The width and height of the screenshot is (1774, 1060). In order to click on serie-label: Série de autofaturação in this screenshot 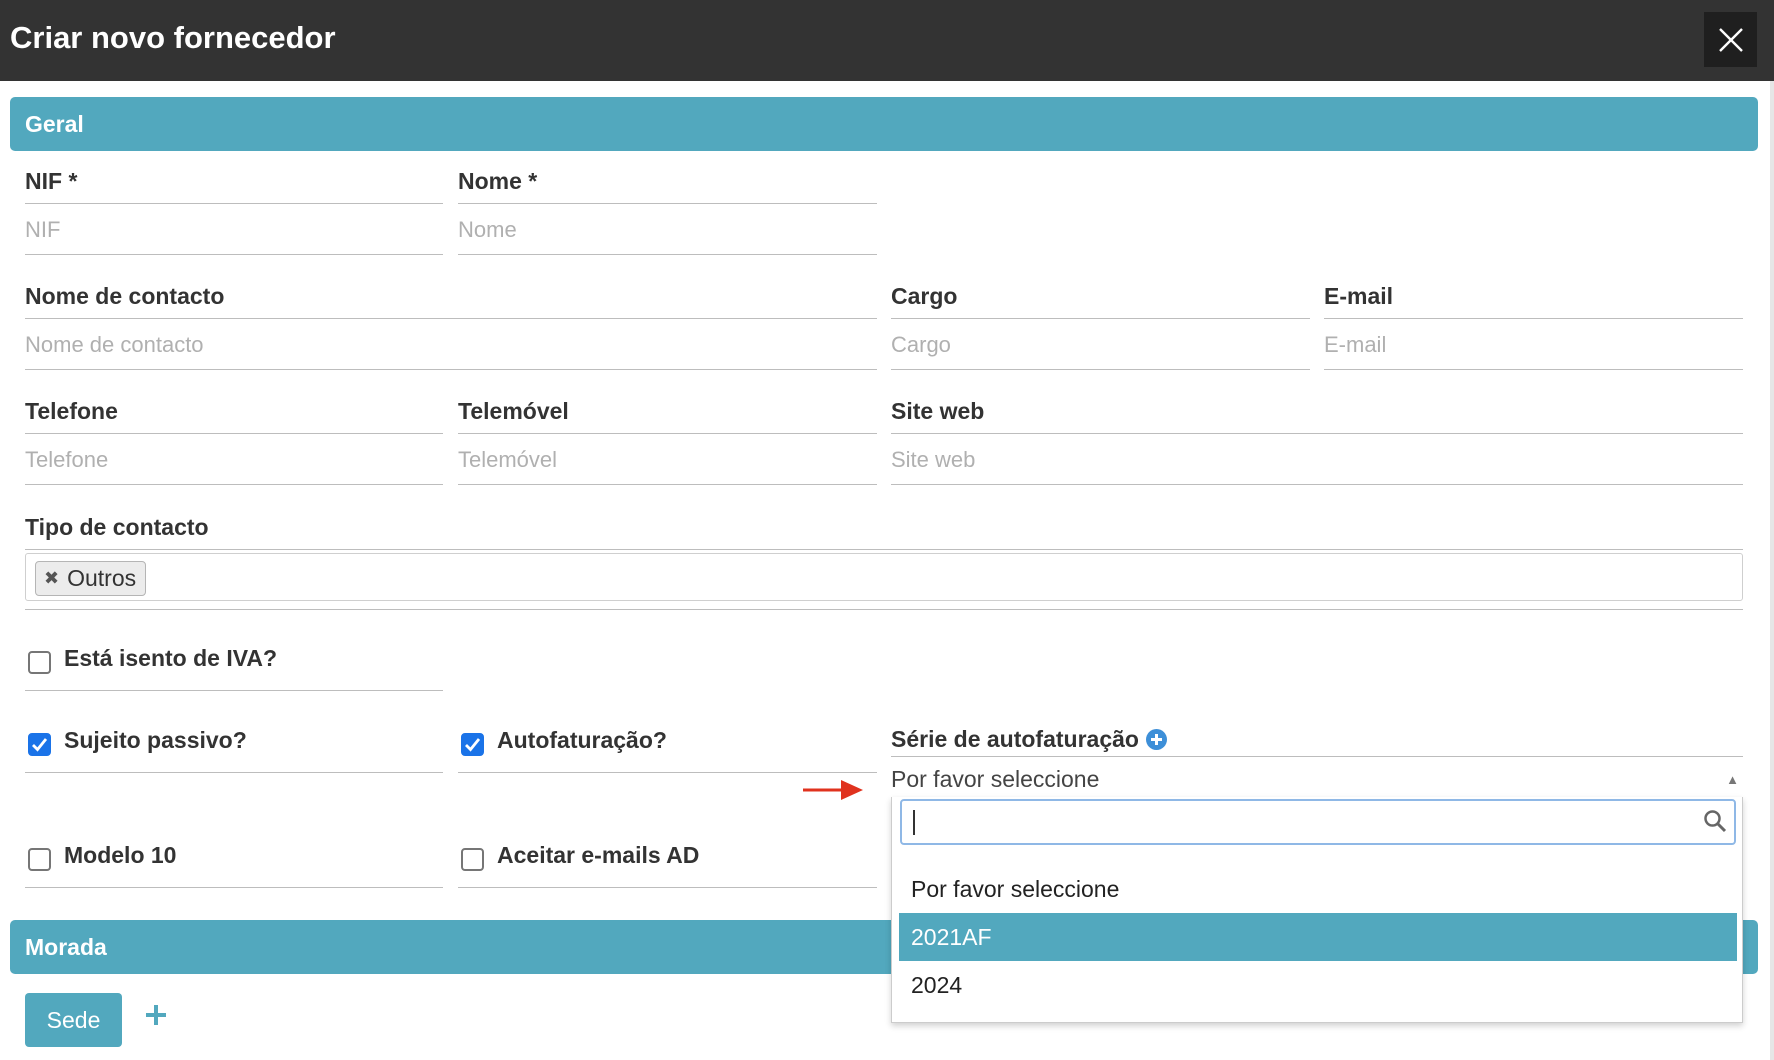, I will do `click(1029, 739)`.